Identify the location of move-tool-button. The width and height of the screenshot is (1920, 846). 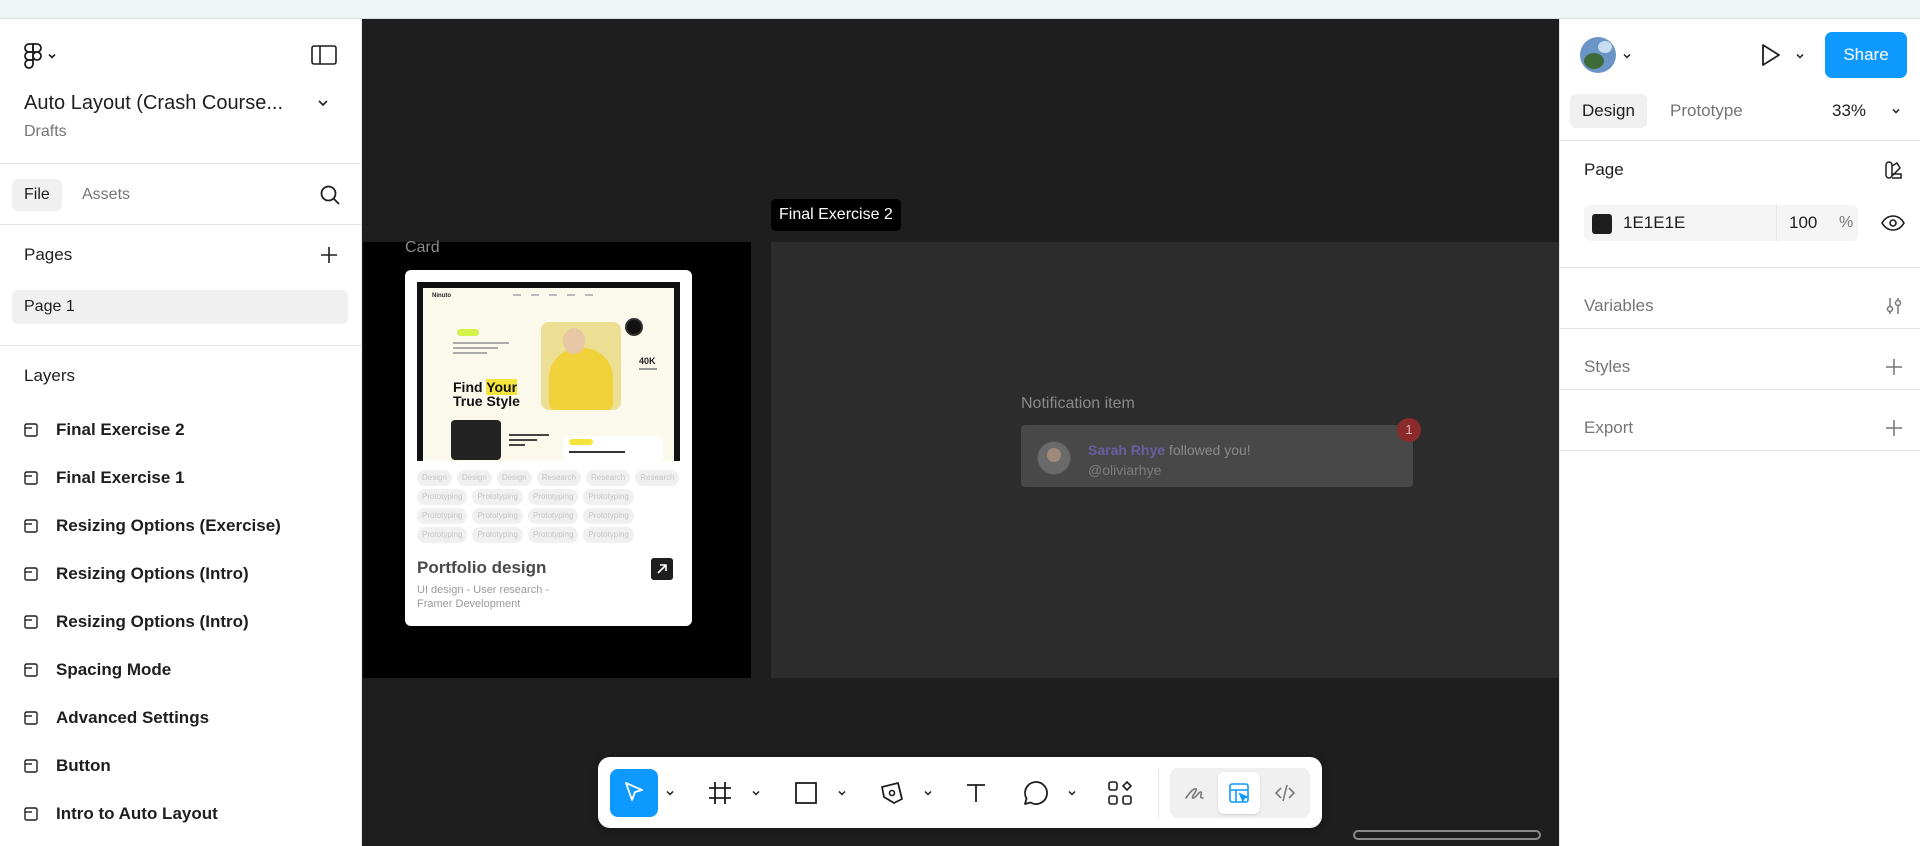
(634, 793).